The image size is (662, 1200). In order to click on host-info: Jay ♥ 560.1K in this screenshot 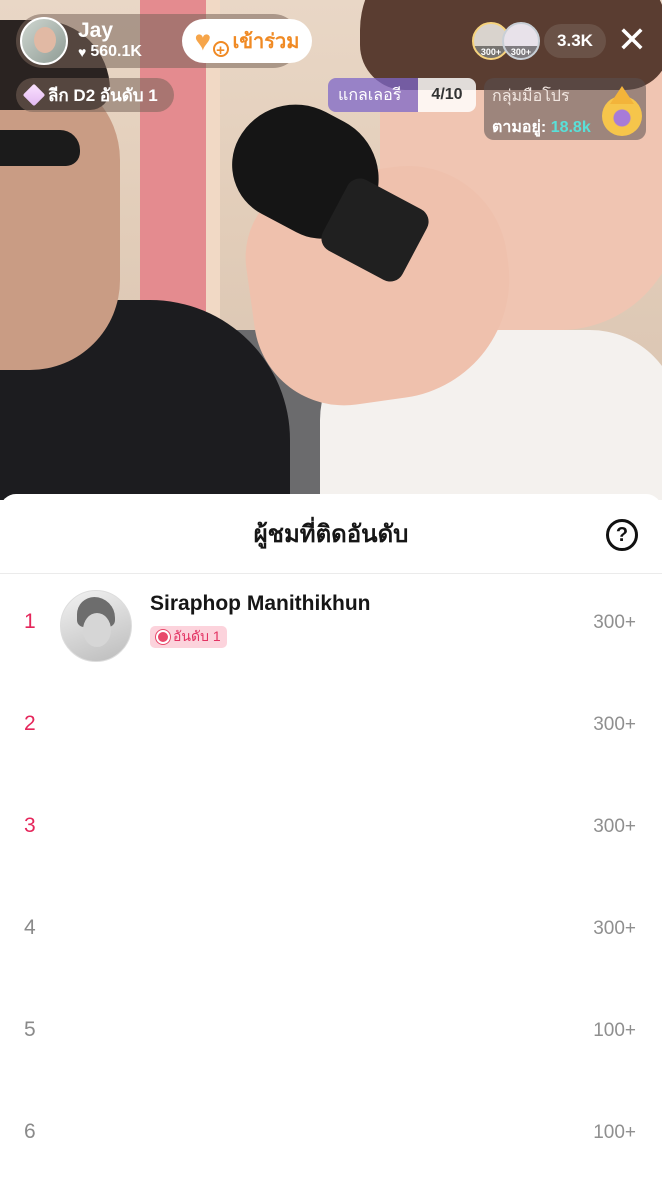, I will do `click(110, 41)`.